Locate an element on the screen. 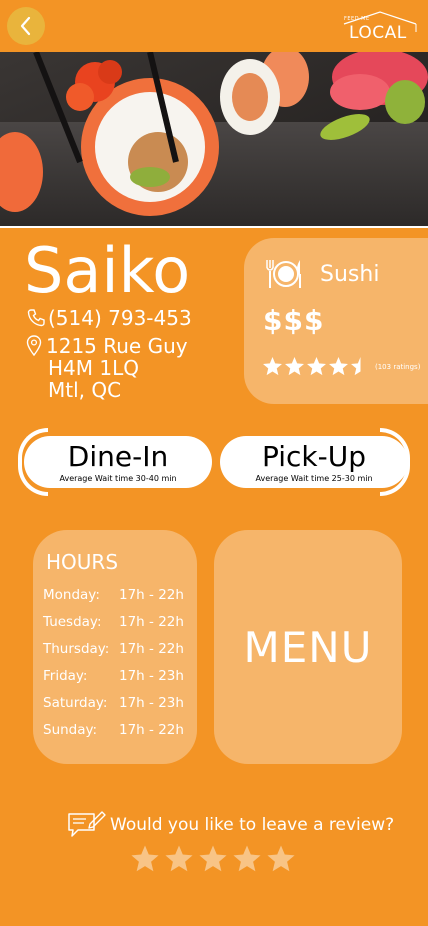  hours-row: Sunday: 17h - 22h is located at coordinates (118, 734).